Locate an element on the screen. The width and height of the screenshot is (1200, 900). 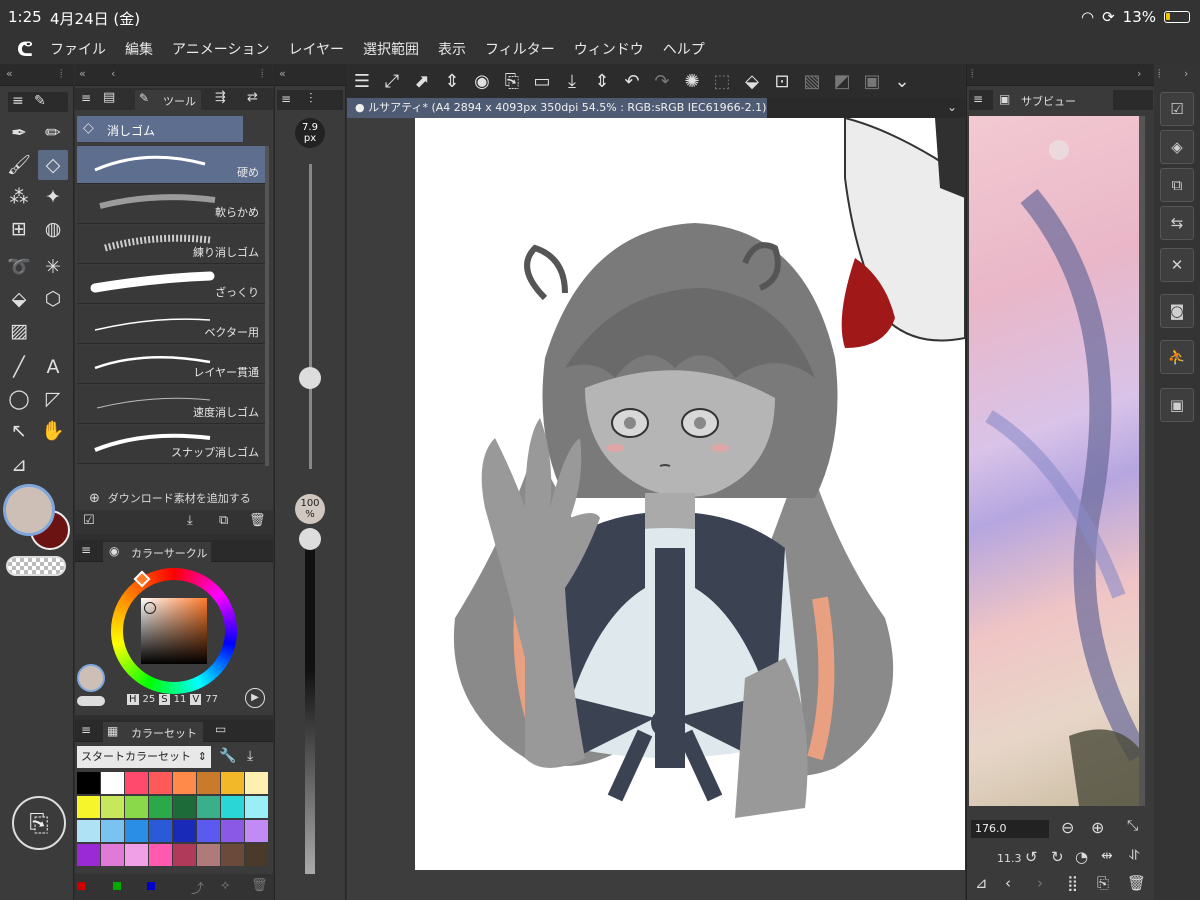
add-swatch-icon: ⤴ is located at coordinates (197, 887).